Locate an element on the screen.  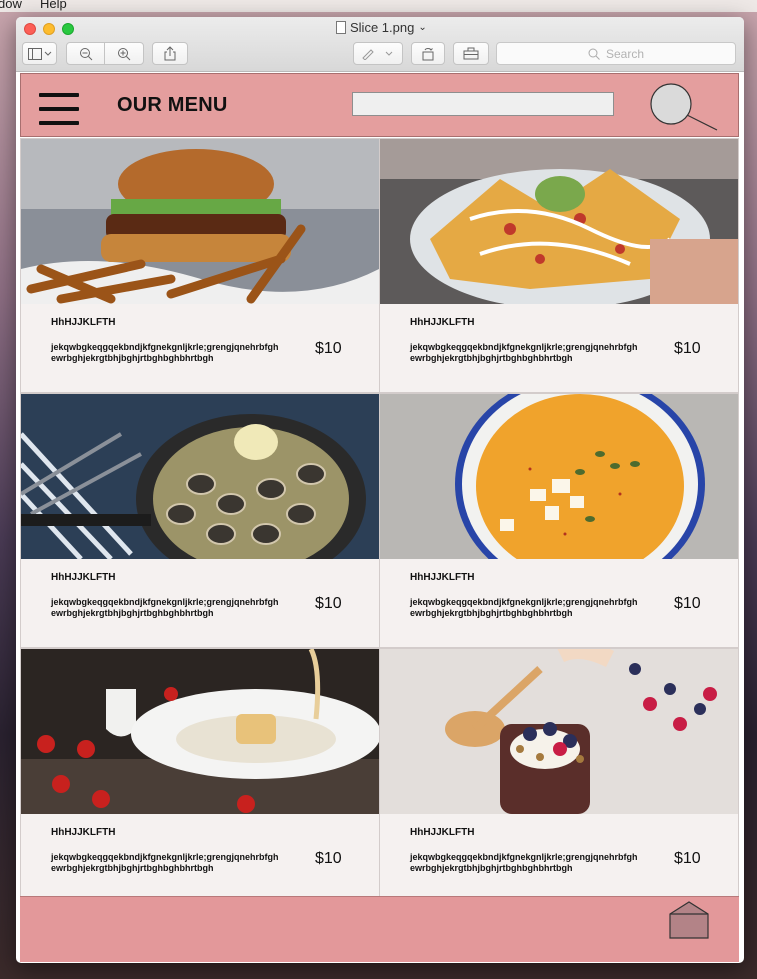
sidebar-toggle-button is located at coordinates (39, 53).